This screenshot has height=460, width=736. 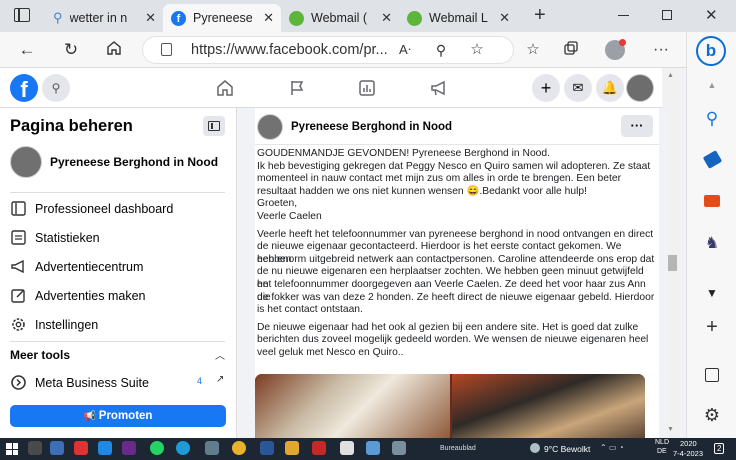 What do you see at coordinates (118, 416) in the screenshot?
I see `promote-button: 📢 Promoten` at bounding box center [118, 416].